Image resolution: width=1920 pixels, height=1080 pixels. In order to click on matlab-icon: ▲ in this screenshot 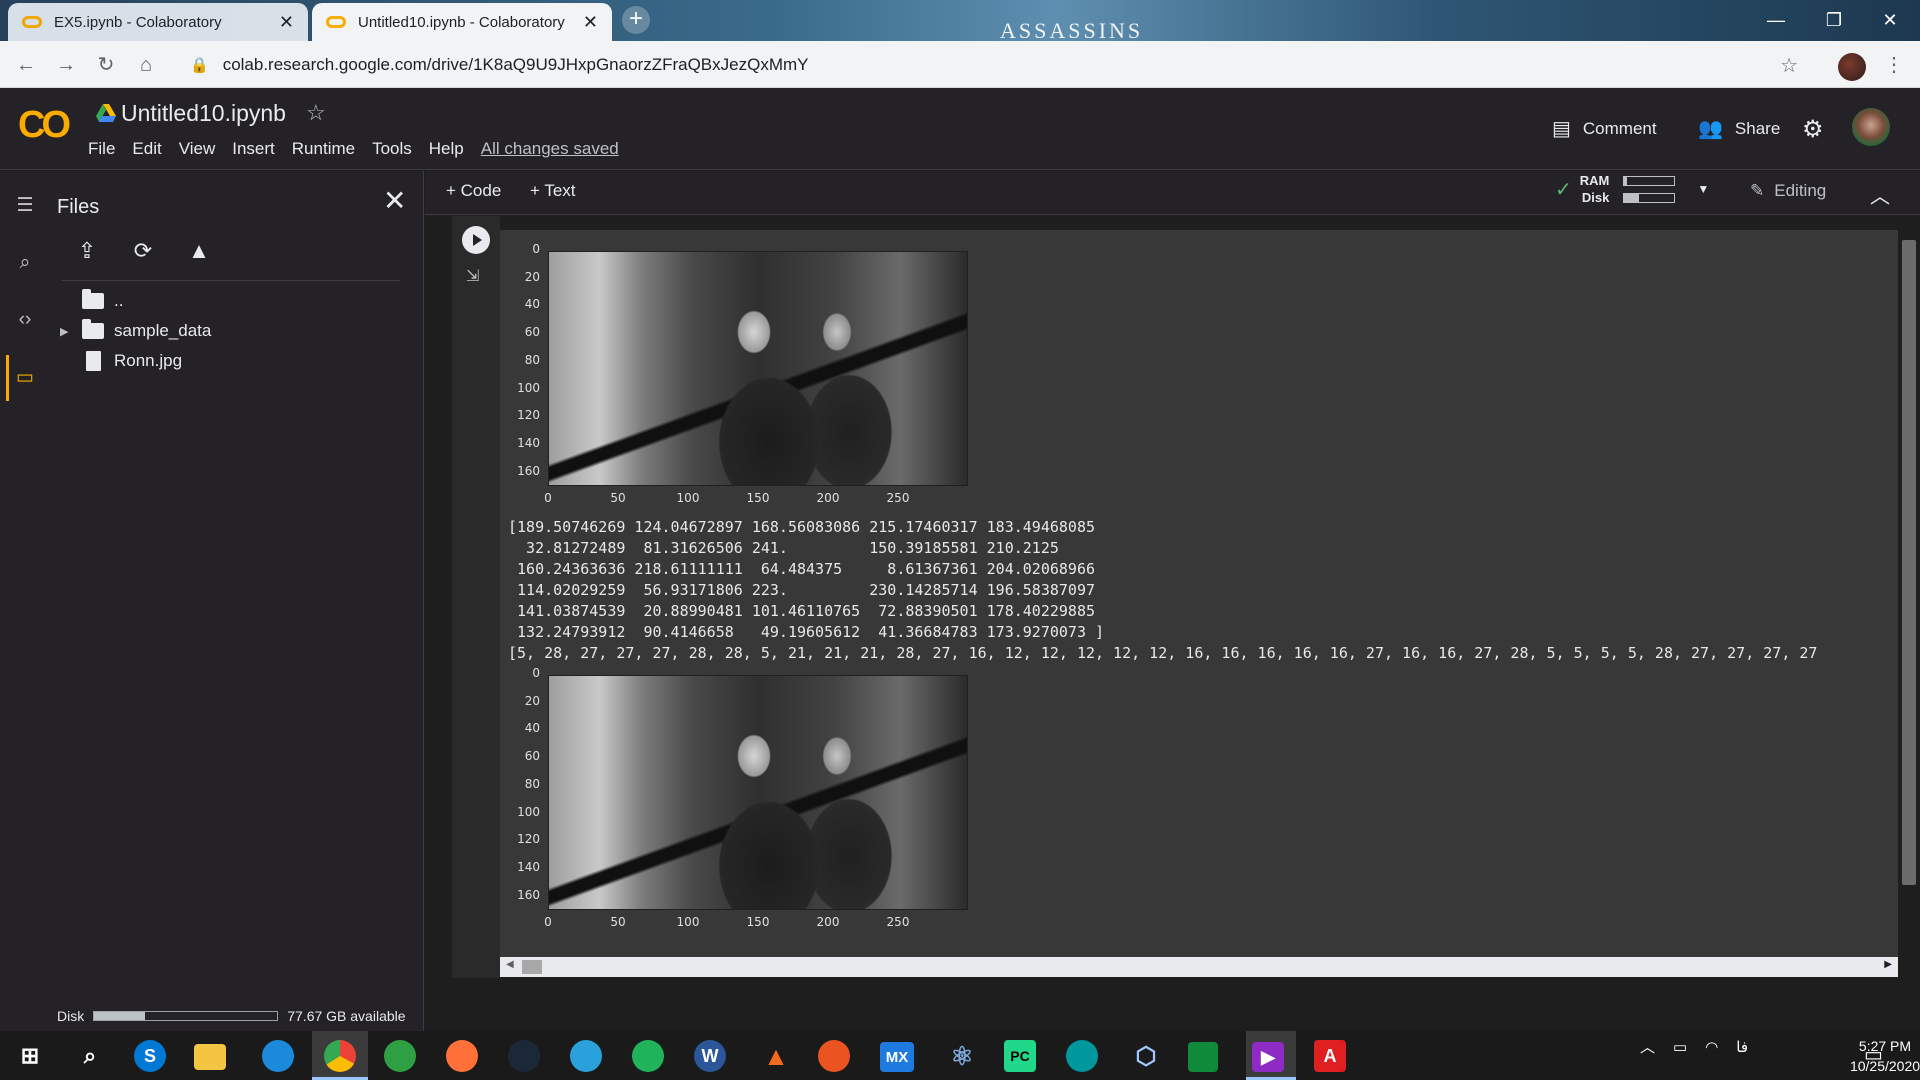, I will do `click(776, 1056)`.